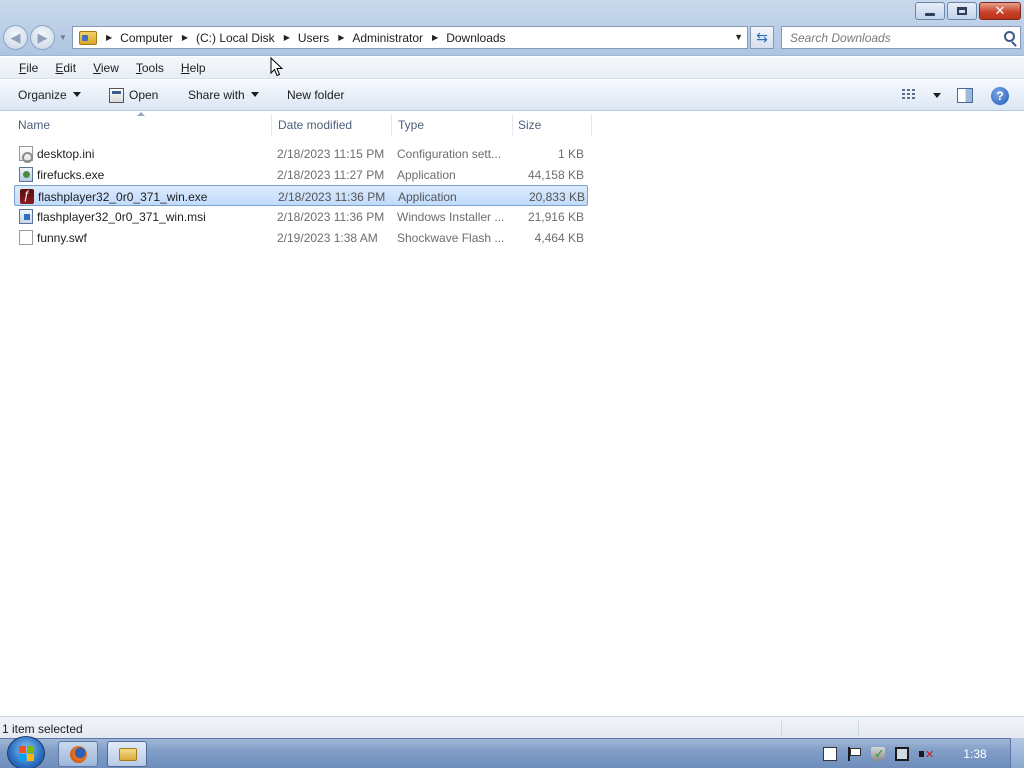  Describe the element at coordinates (512, 68) in the screenshot. I see `menu-bar: File Edit View Tools Help` at that location.